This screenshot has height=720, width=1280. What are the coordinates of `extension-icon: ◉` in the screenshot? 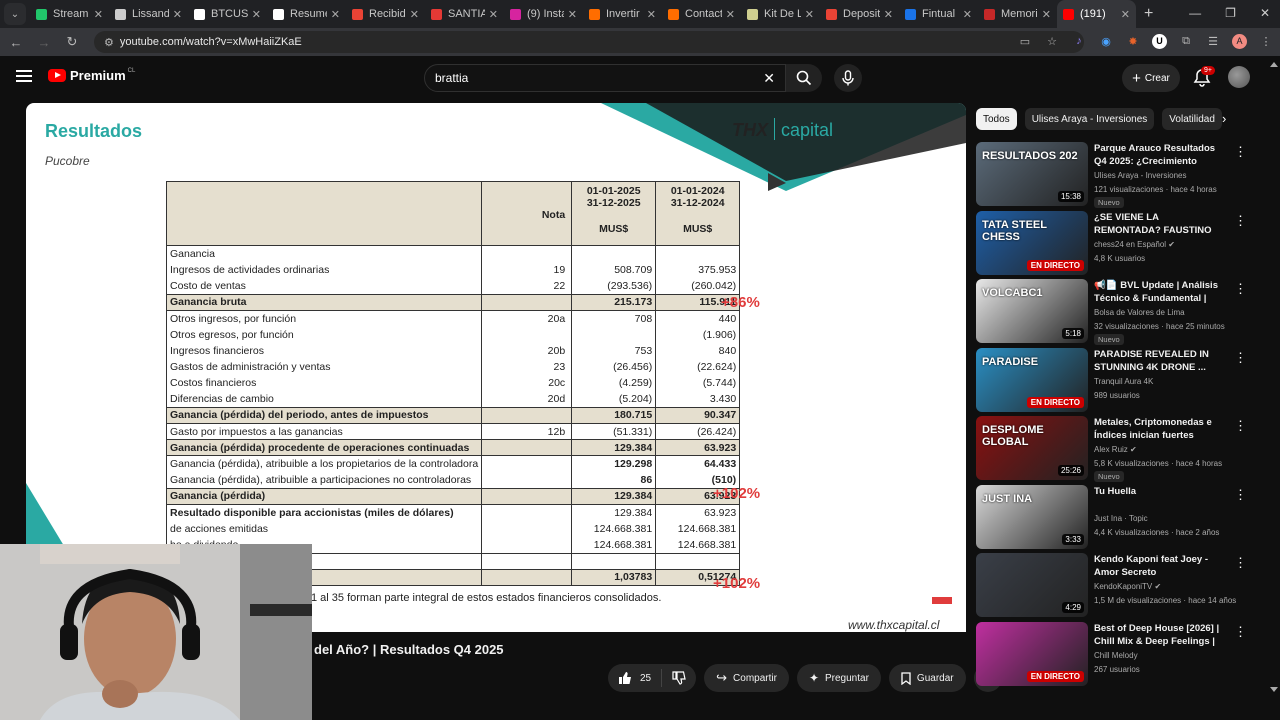 It's located at (1106, 41).